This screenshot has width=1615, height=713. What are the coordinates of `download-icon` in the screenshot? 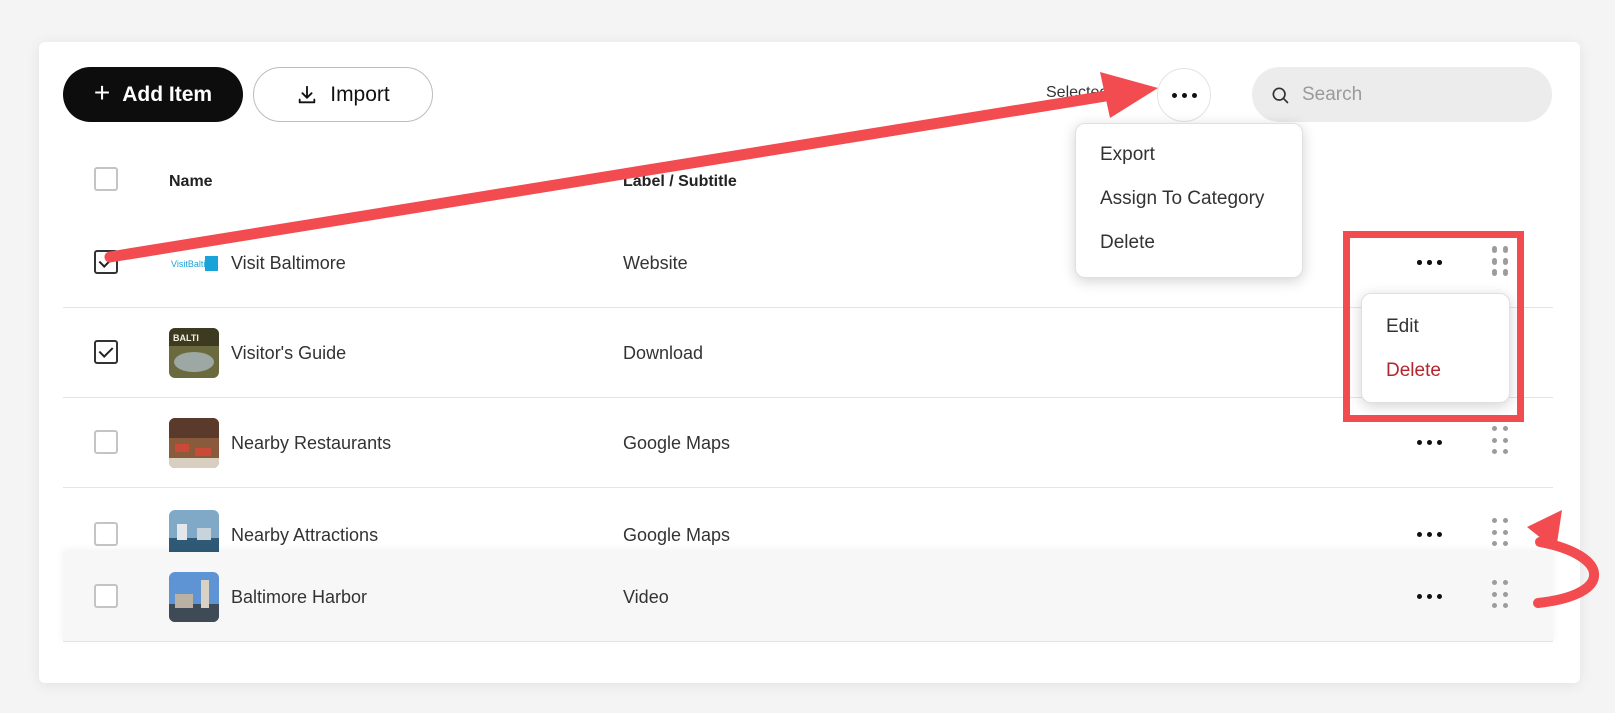 It's located at (307, 94).